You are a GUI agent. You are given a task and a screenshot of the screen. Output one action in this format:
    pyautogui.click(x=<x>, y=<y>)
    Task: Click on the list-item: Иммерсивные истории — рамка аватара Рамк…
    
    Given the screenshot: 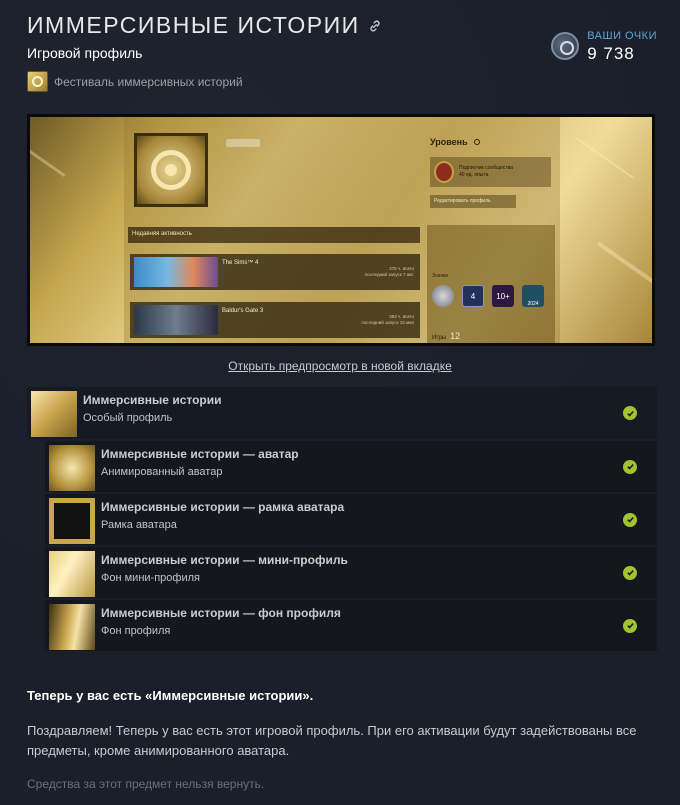 What is the action you would take?
    pyautogui.click(x=351, y=520)
    